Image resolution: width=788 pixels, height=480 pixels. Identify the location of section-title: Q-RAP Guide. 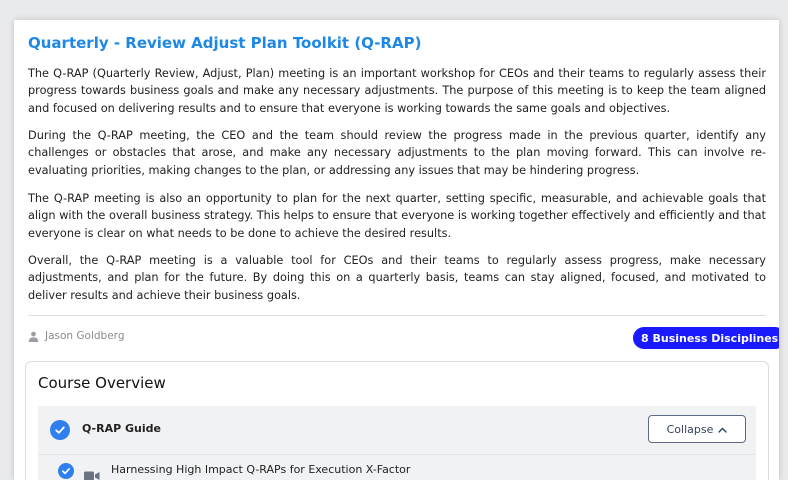
(121, 428).